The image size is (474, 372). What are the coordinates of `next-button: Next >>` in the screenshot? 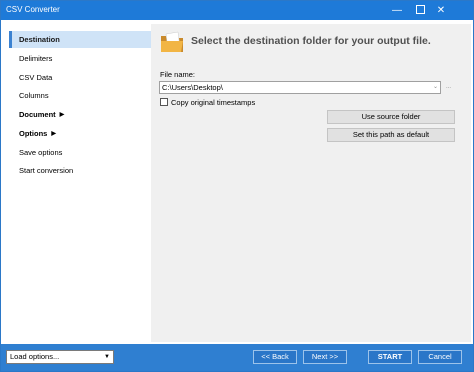 It's located at (325, 357).